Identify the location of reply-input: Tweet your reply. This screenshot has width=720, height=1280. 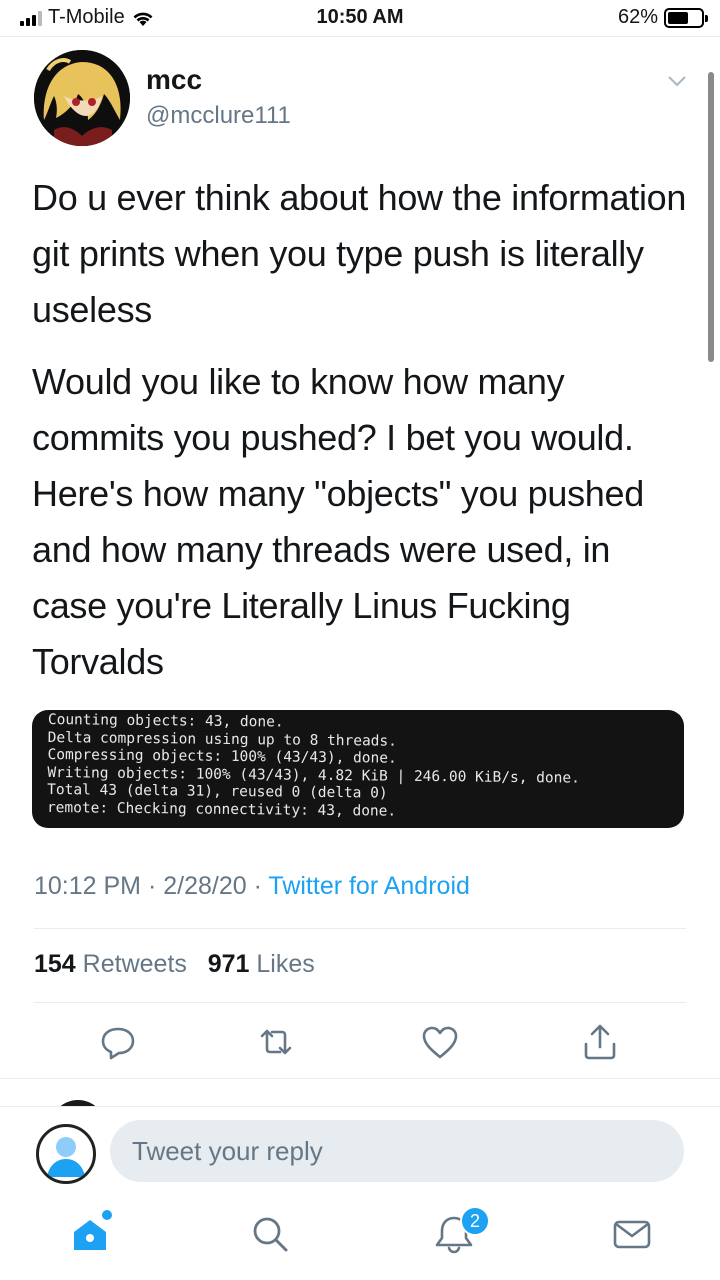
(397, 1151).